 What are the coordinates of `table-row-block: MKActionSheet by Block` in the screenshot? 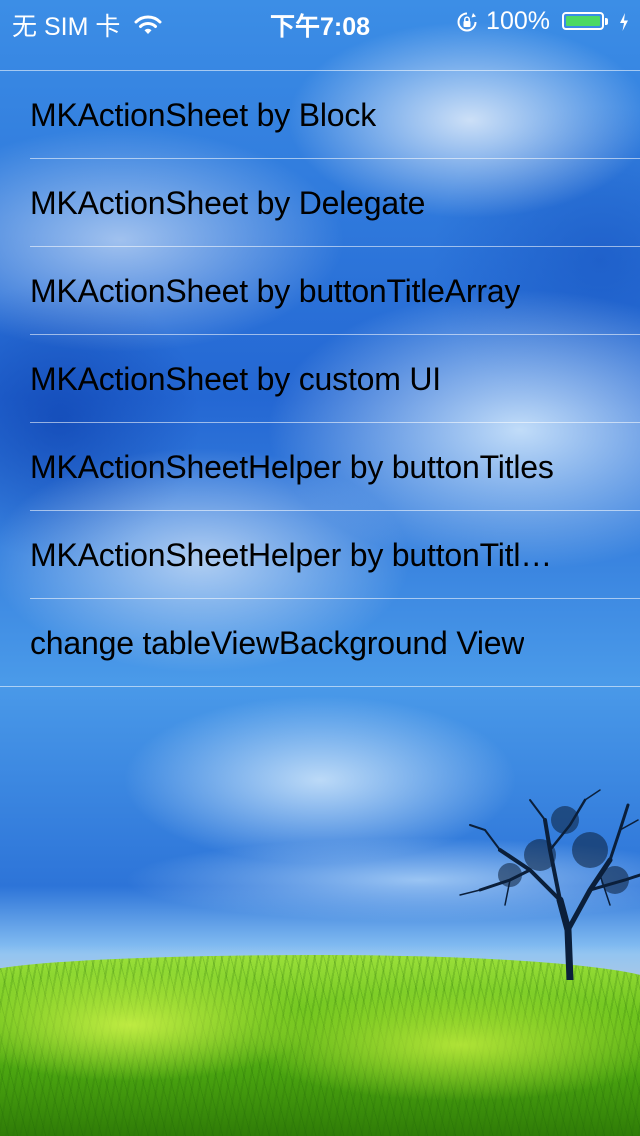 It's located at (320, 115).